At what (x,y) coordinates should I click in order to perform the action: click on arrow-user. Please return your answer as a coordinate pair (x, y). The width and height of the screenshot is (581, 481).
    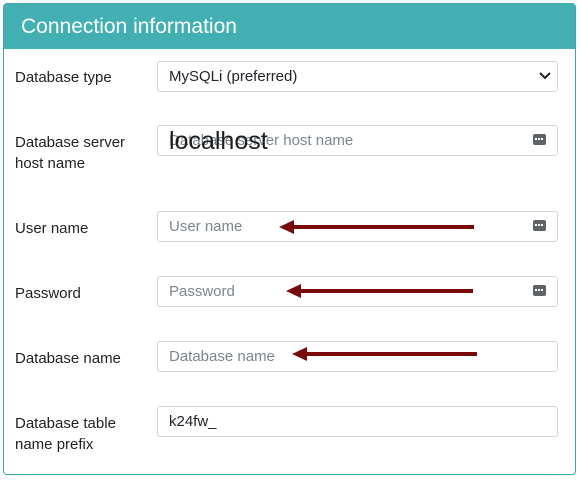
    Looking at the image, I should click on (376, 227).